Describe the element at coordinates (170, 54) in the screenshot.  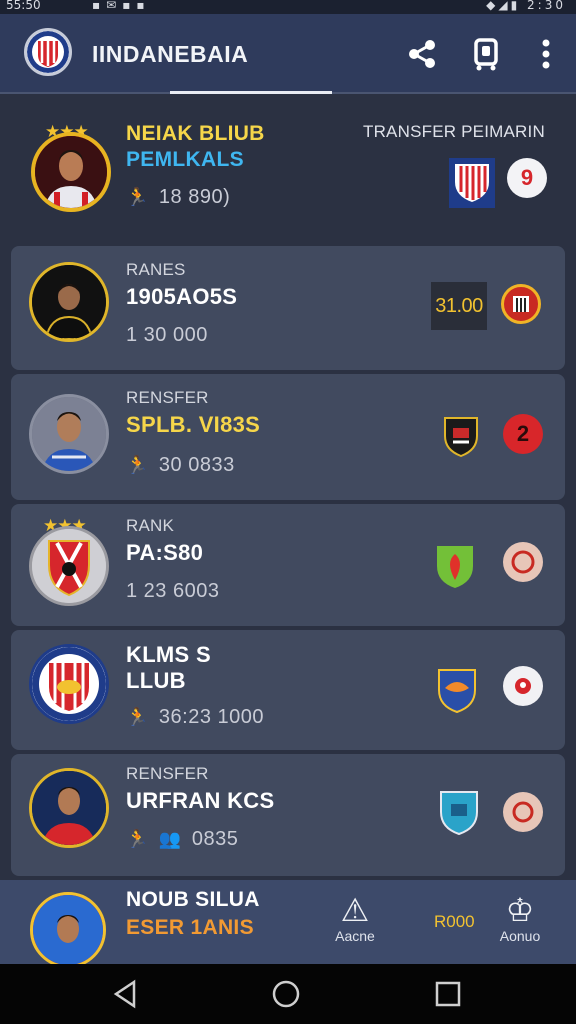
I see `app-title: IINDANEBAIA` at that location.